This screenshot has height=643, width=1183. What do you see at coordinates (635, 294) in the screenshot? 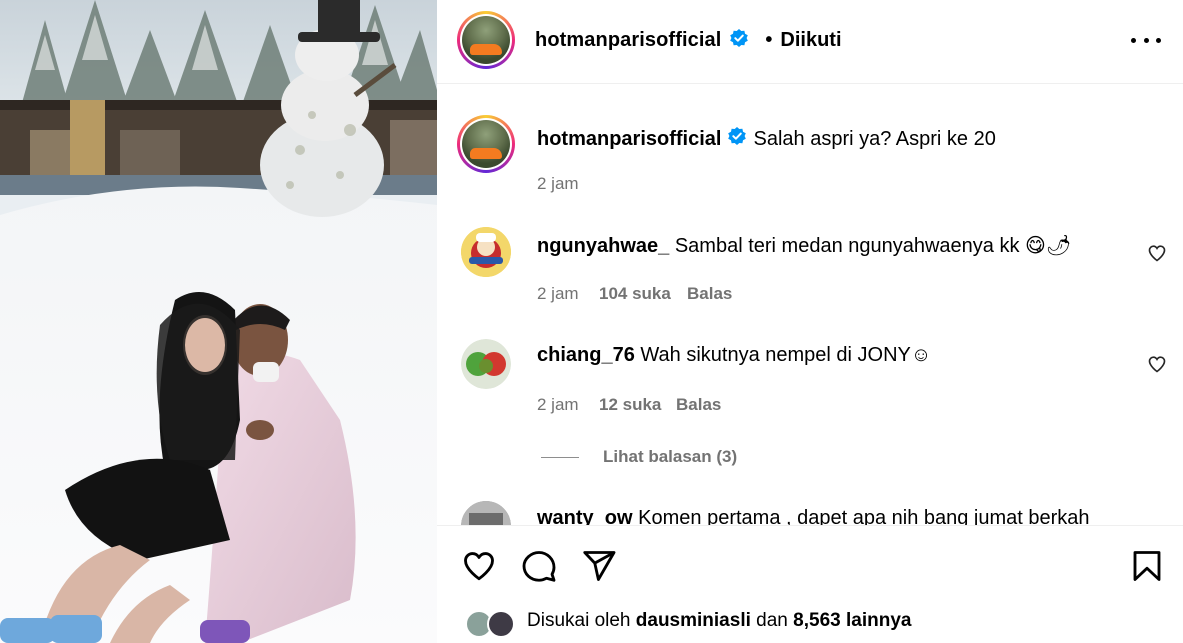
I see `comment-likes: 104 suka` at bounding box center [635, 294].